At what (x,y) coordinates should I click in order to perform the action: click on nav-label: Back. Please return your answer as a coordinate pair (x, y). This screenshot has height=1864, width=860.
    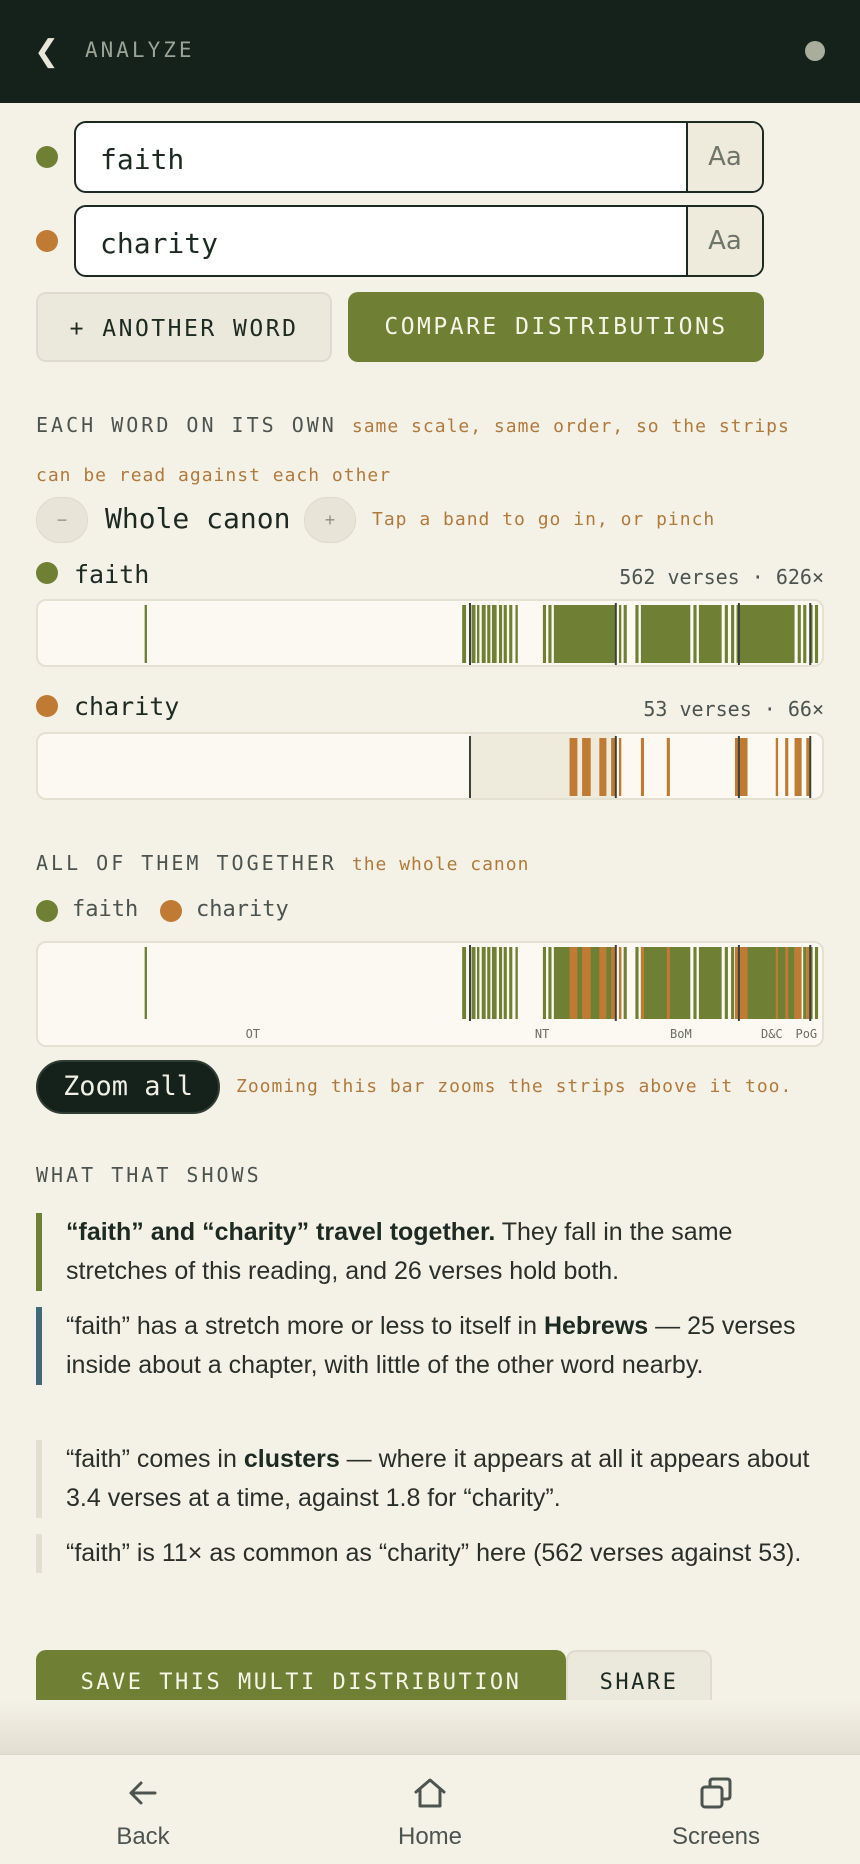
    Looking at the image, I should click on (143, 1836).